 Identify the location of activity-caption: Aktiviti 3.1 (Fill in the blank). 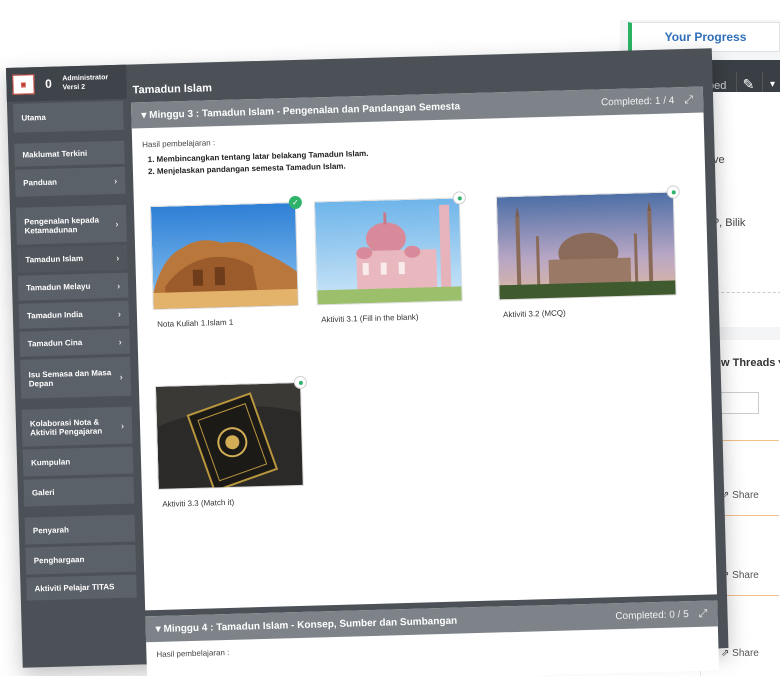
(370, 318).